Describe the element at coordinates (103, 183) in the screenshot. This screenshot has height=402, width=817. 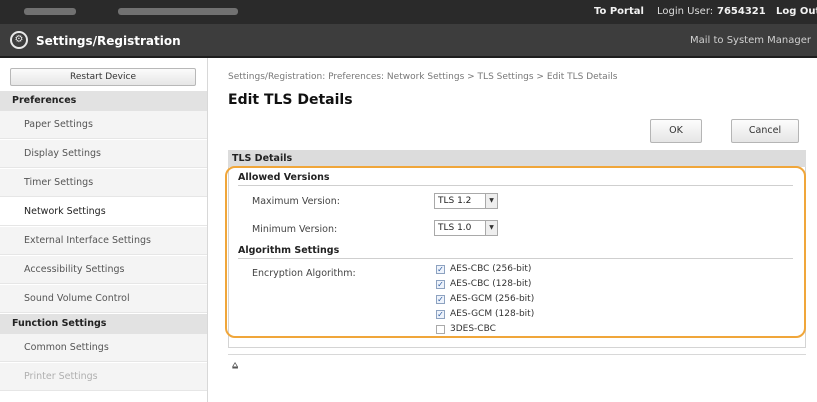
I see `sidebar-item-timer-settings: Timer Settings` at that location.